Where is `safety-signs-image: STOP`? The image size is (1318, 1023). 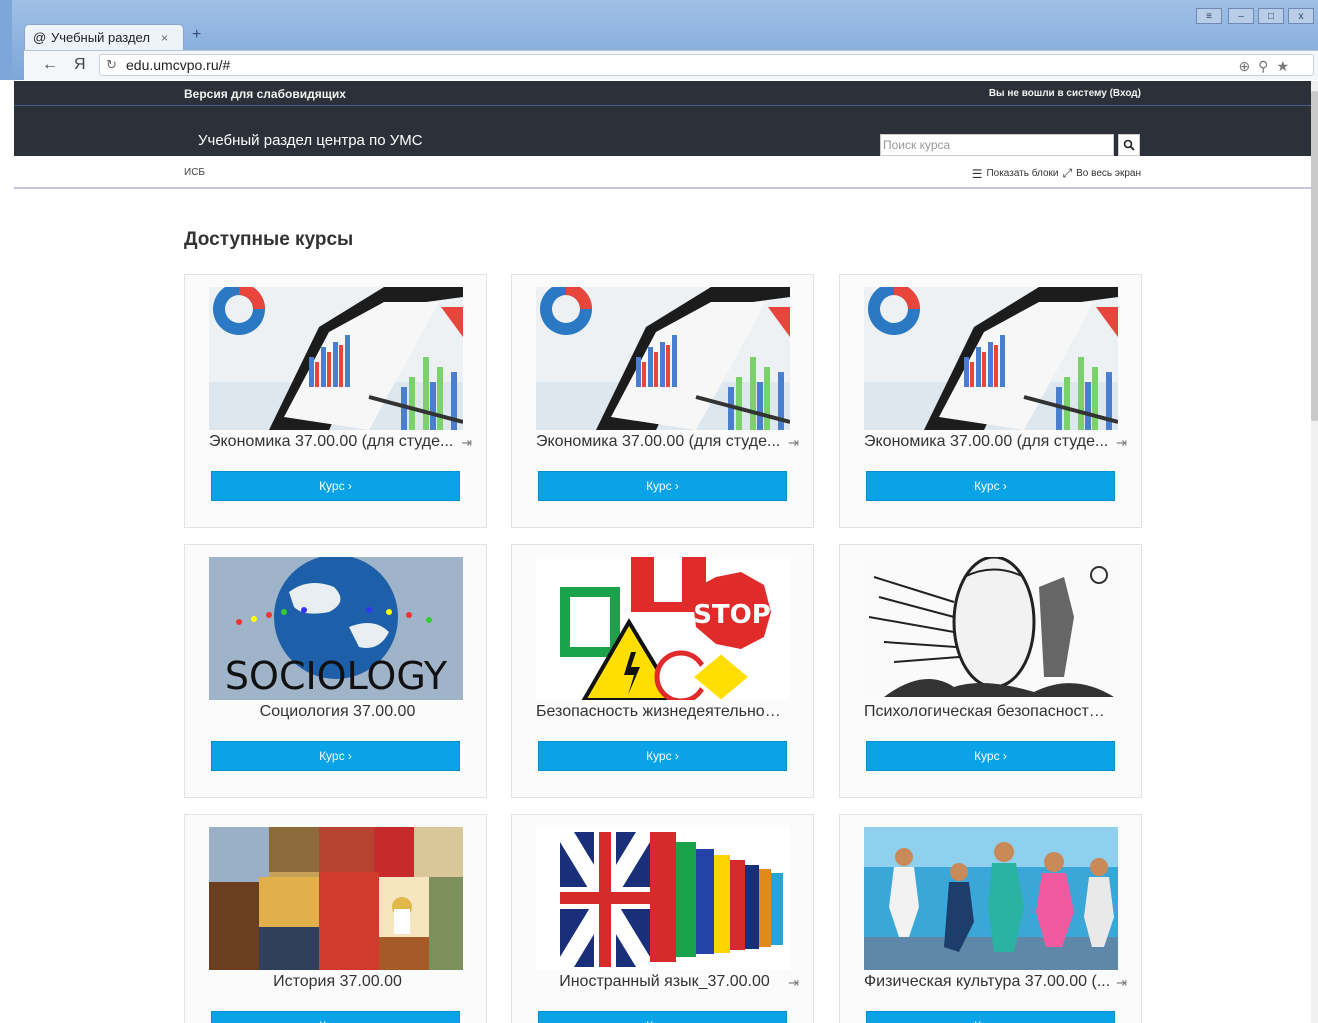
safety-signs-image: STOP is located at coordinates (663, 628).